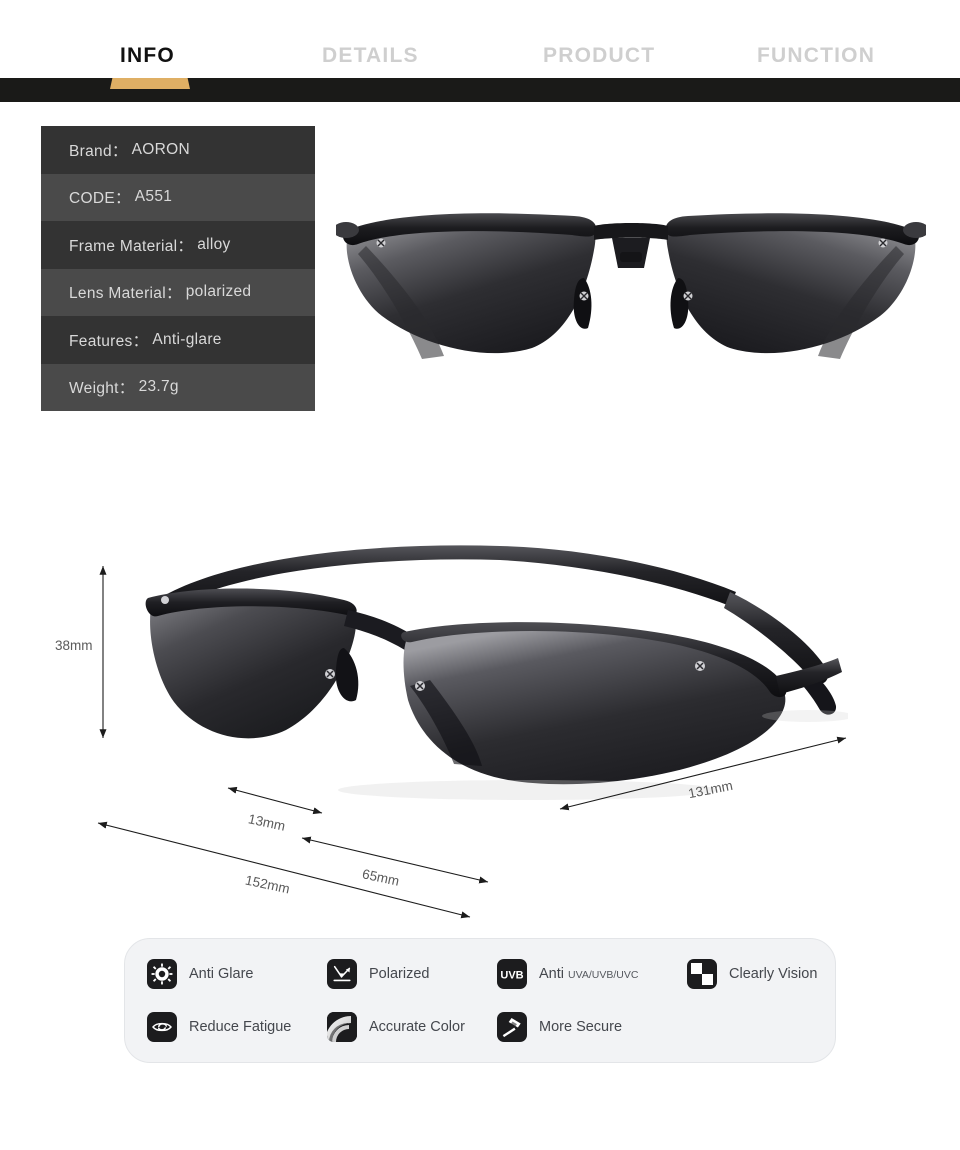  I want to click on feature-label-clearly-vision: Clearly Vision, so click(773, 974).